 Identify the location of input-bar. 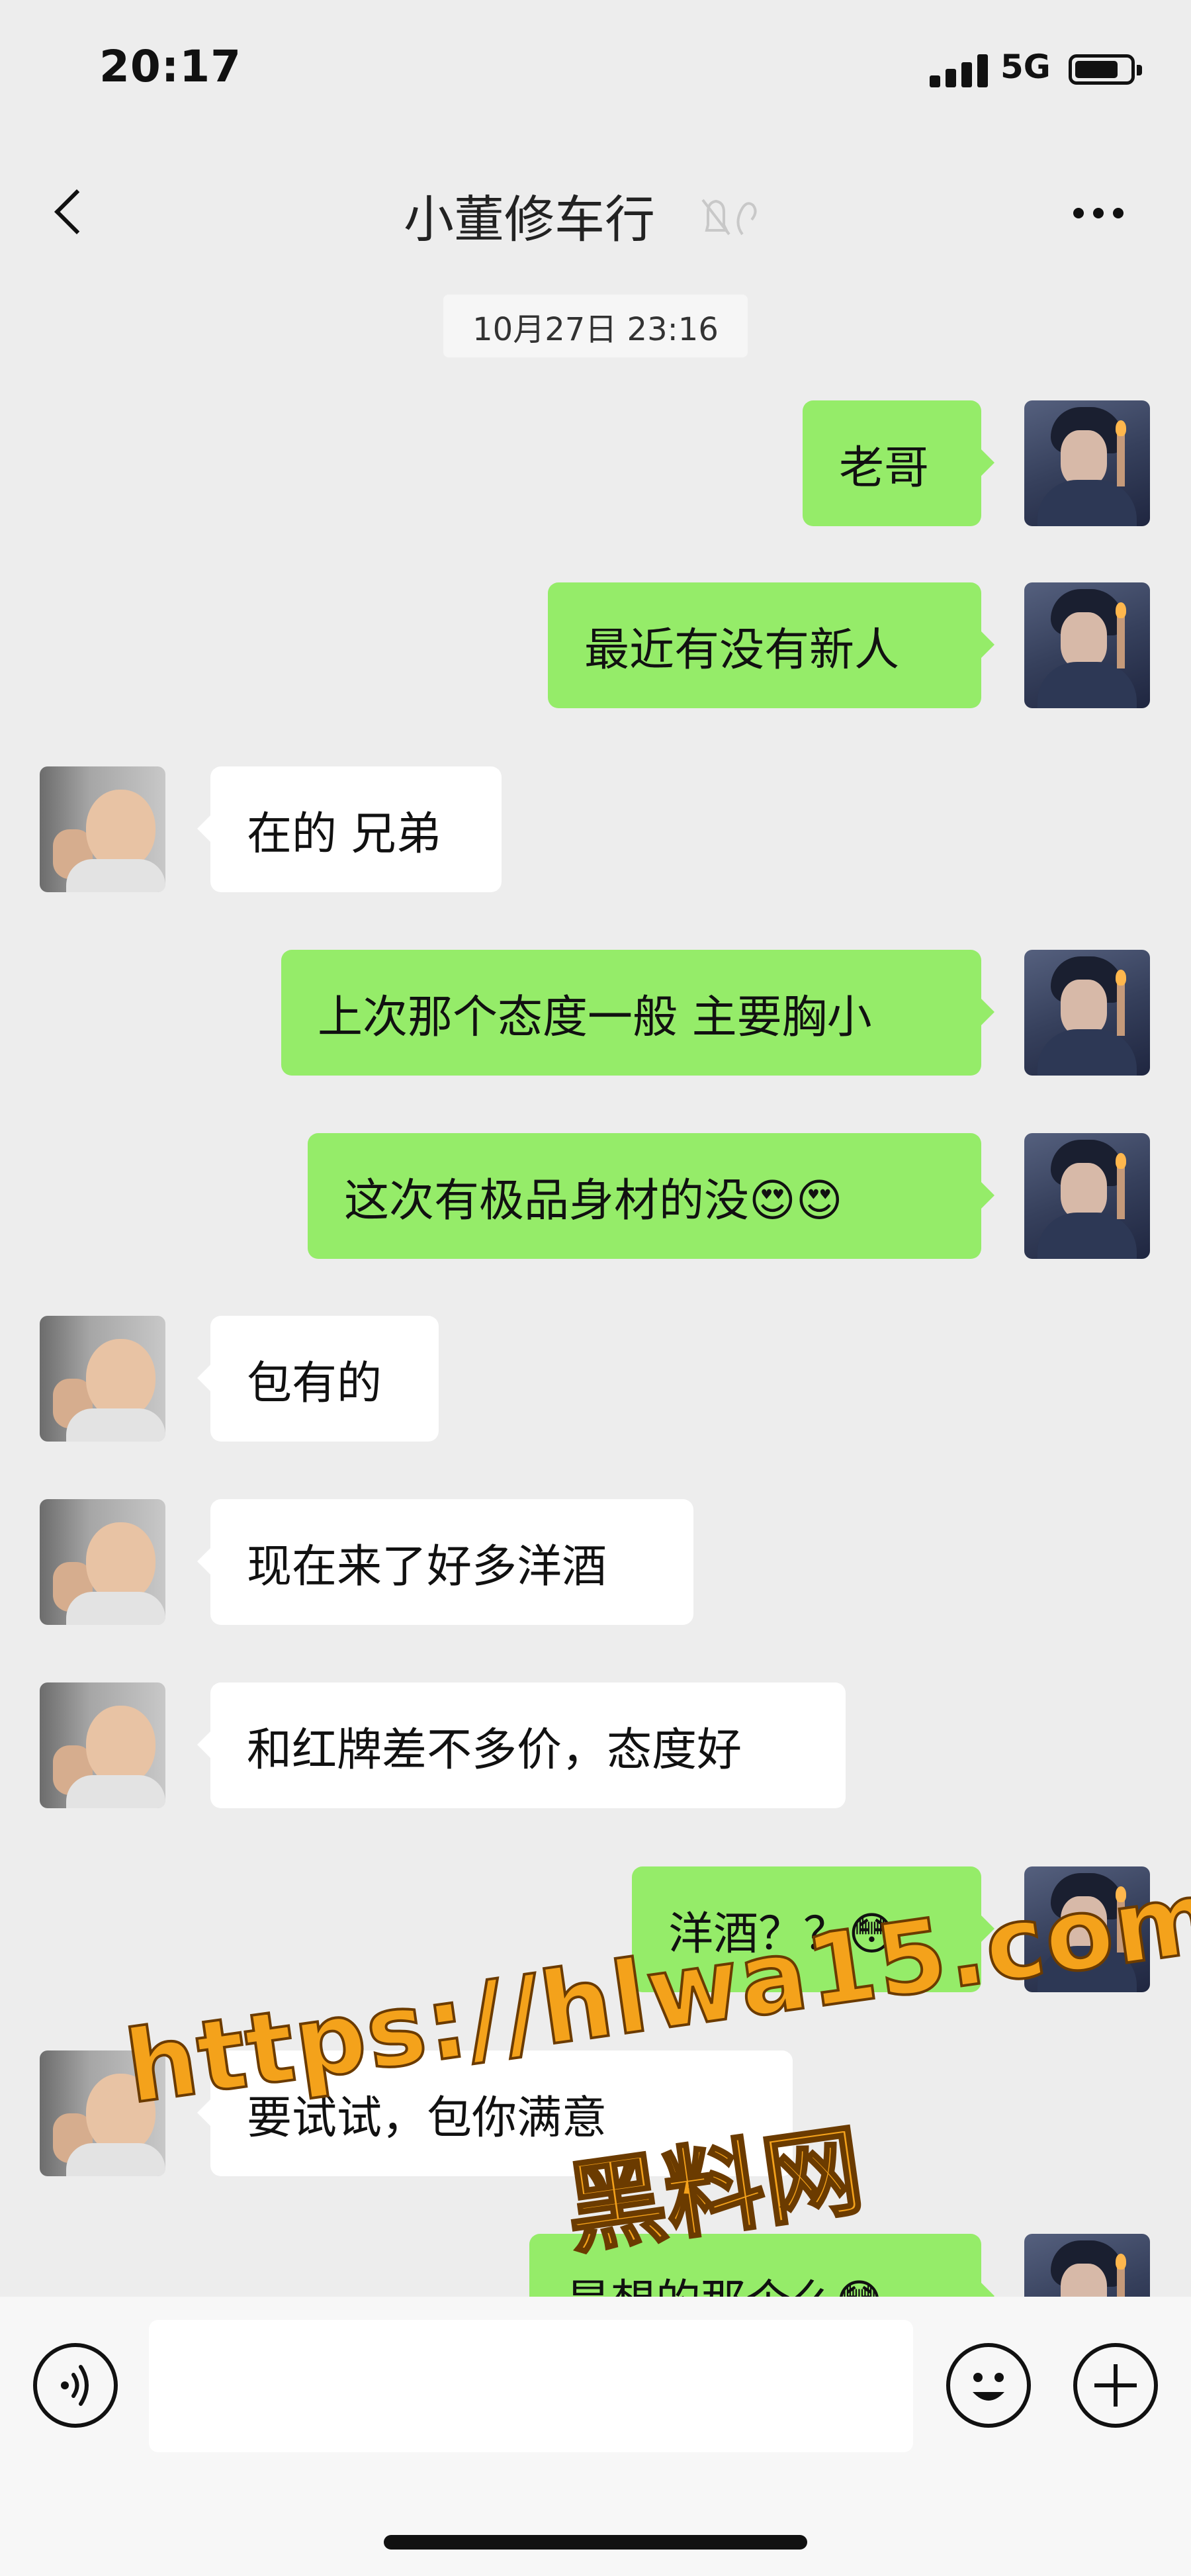
(595, 2436).